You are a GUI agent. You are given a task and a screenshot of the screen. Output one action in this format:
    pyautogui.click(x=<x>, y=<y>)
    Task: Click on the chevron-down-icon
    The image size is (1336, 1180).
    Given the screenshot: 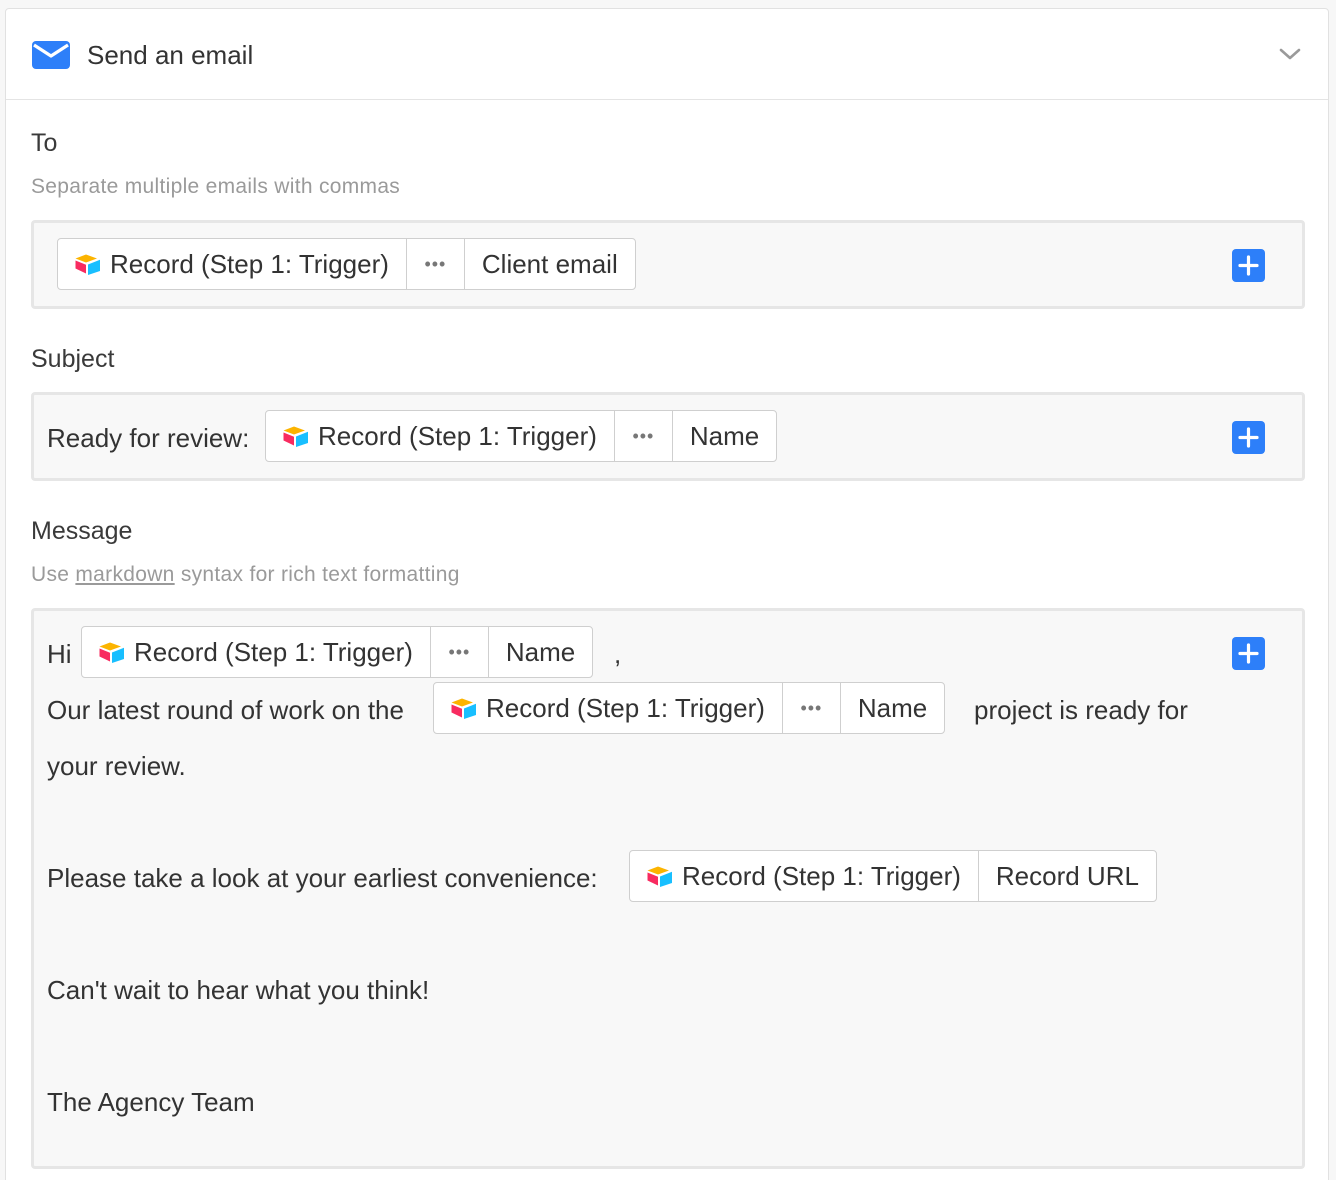 What is the action you would take?
    pyautogui.click(x=1290, y=54)
    